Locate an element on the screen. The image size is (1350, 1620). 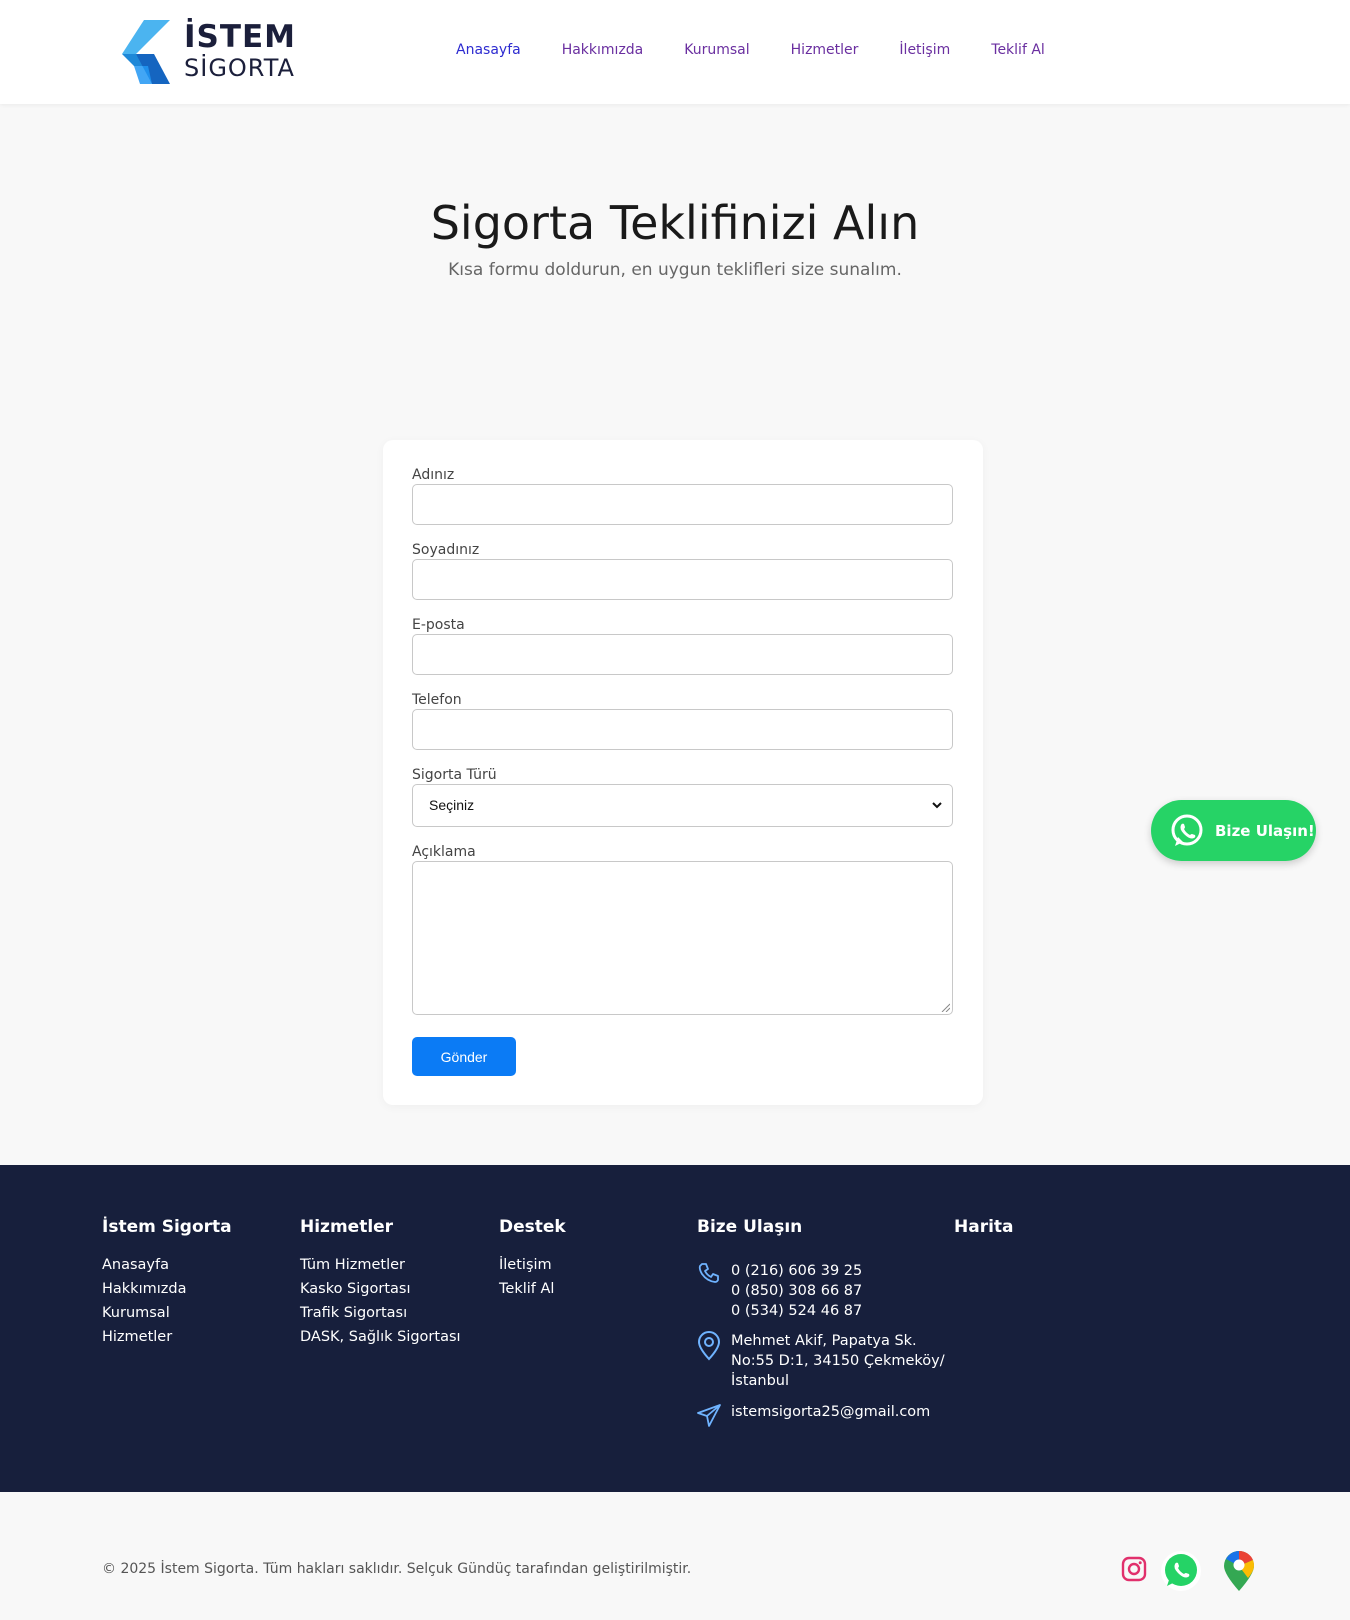
insurance-type-selected: Seçiniz is located at coordinates (452, 805).